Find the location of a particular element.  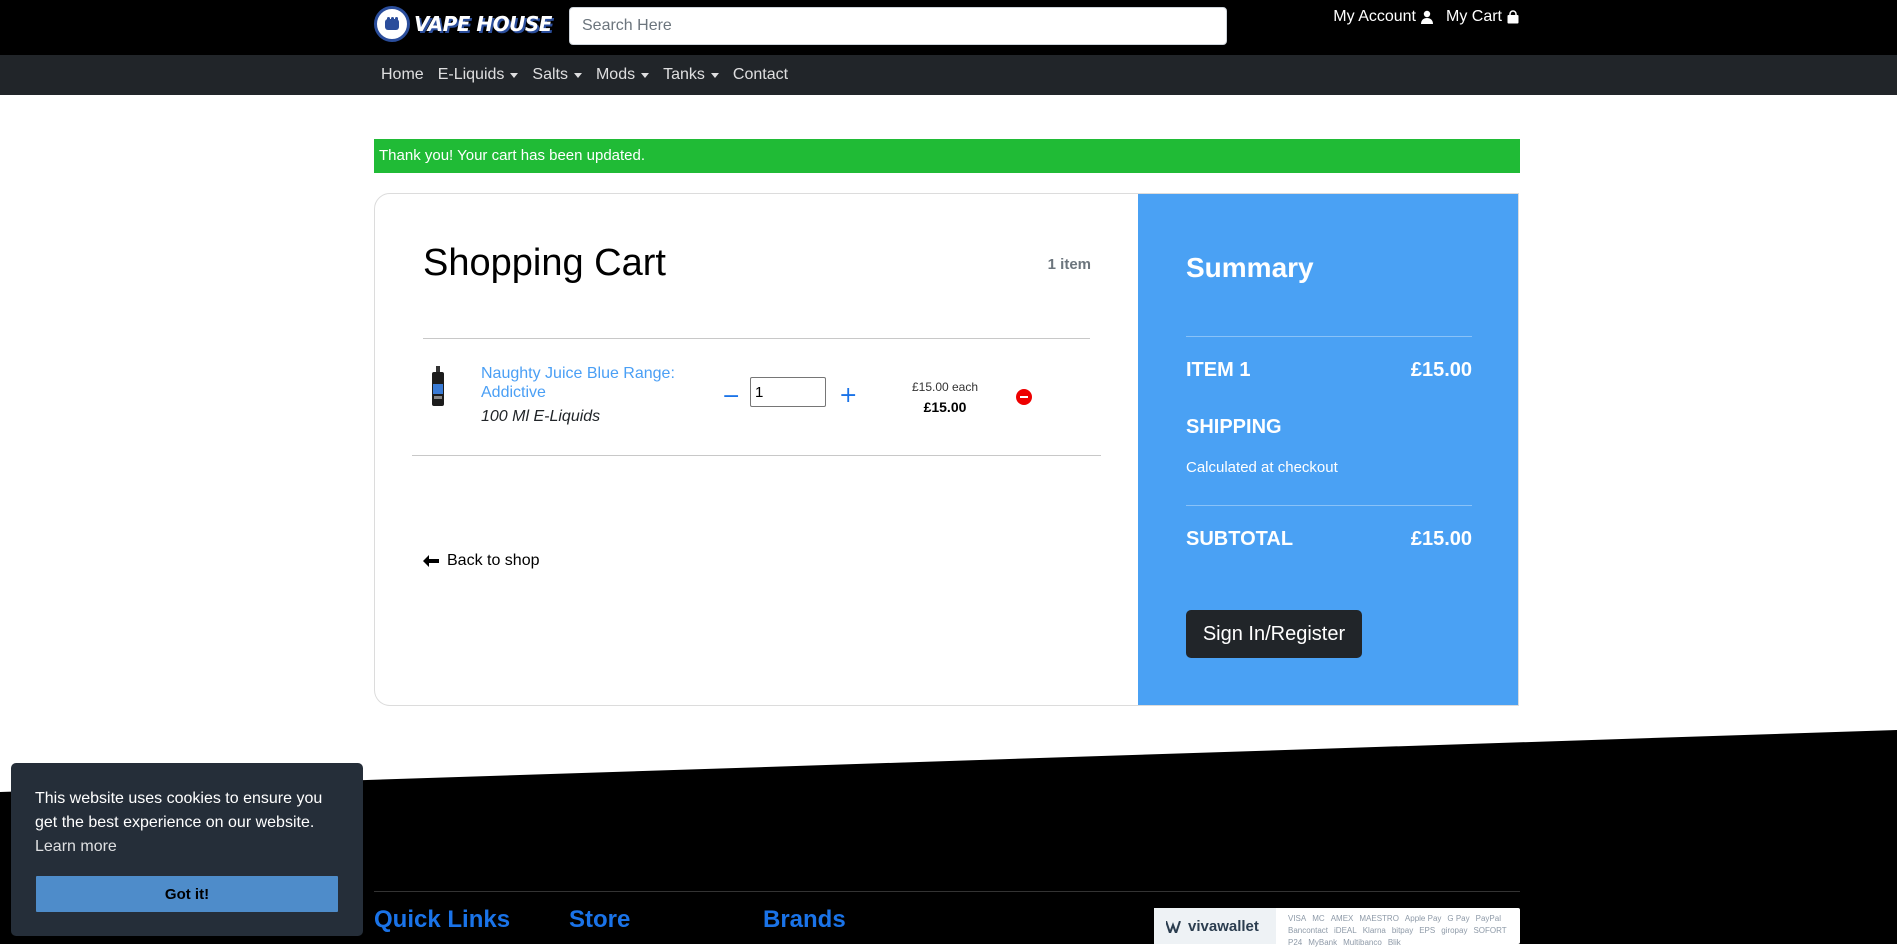

nav-item-contact: Contact is located at coordinates (760, 75).